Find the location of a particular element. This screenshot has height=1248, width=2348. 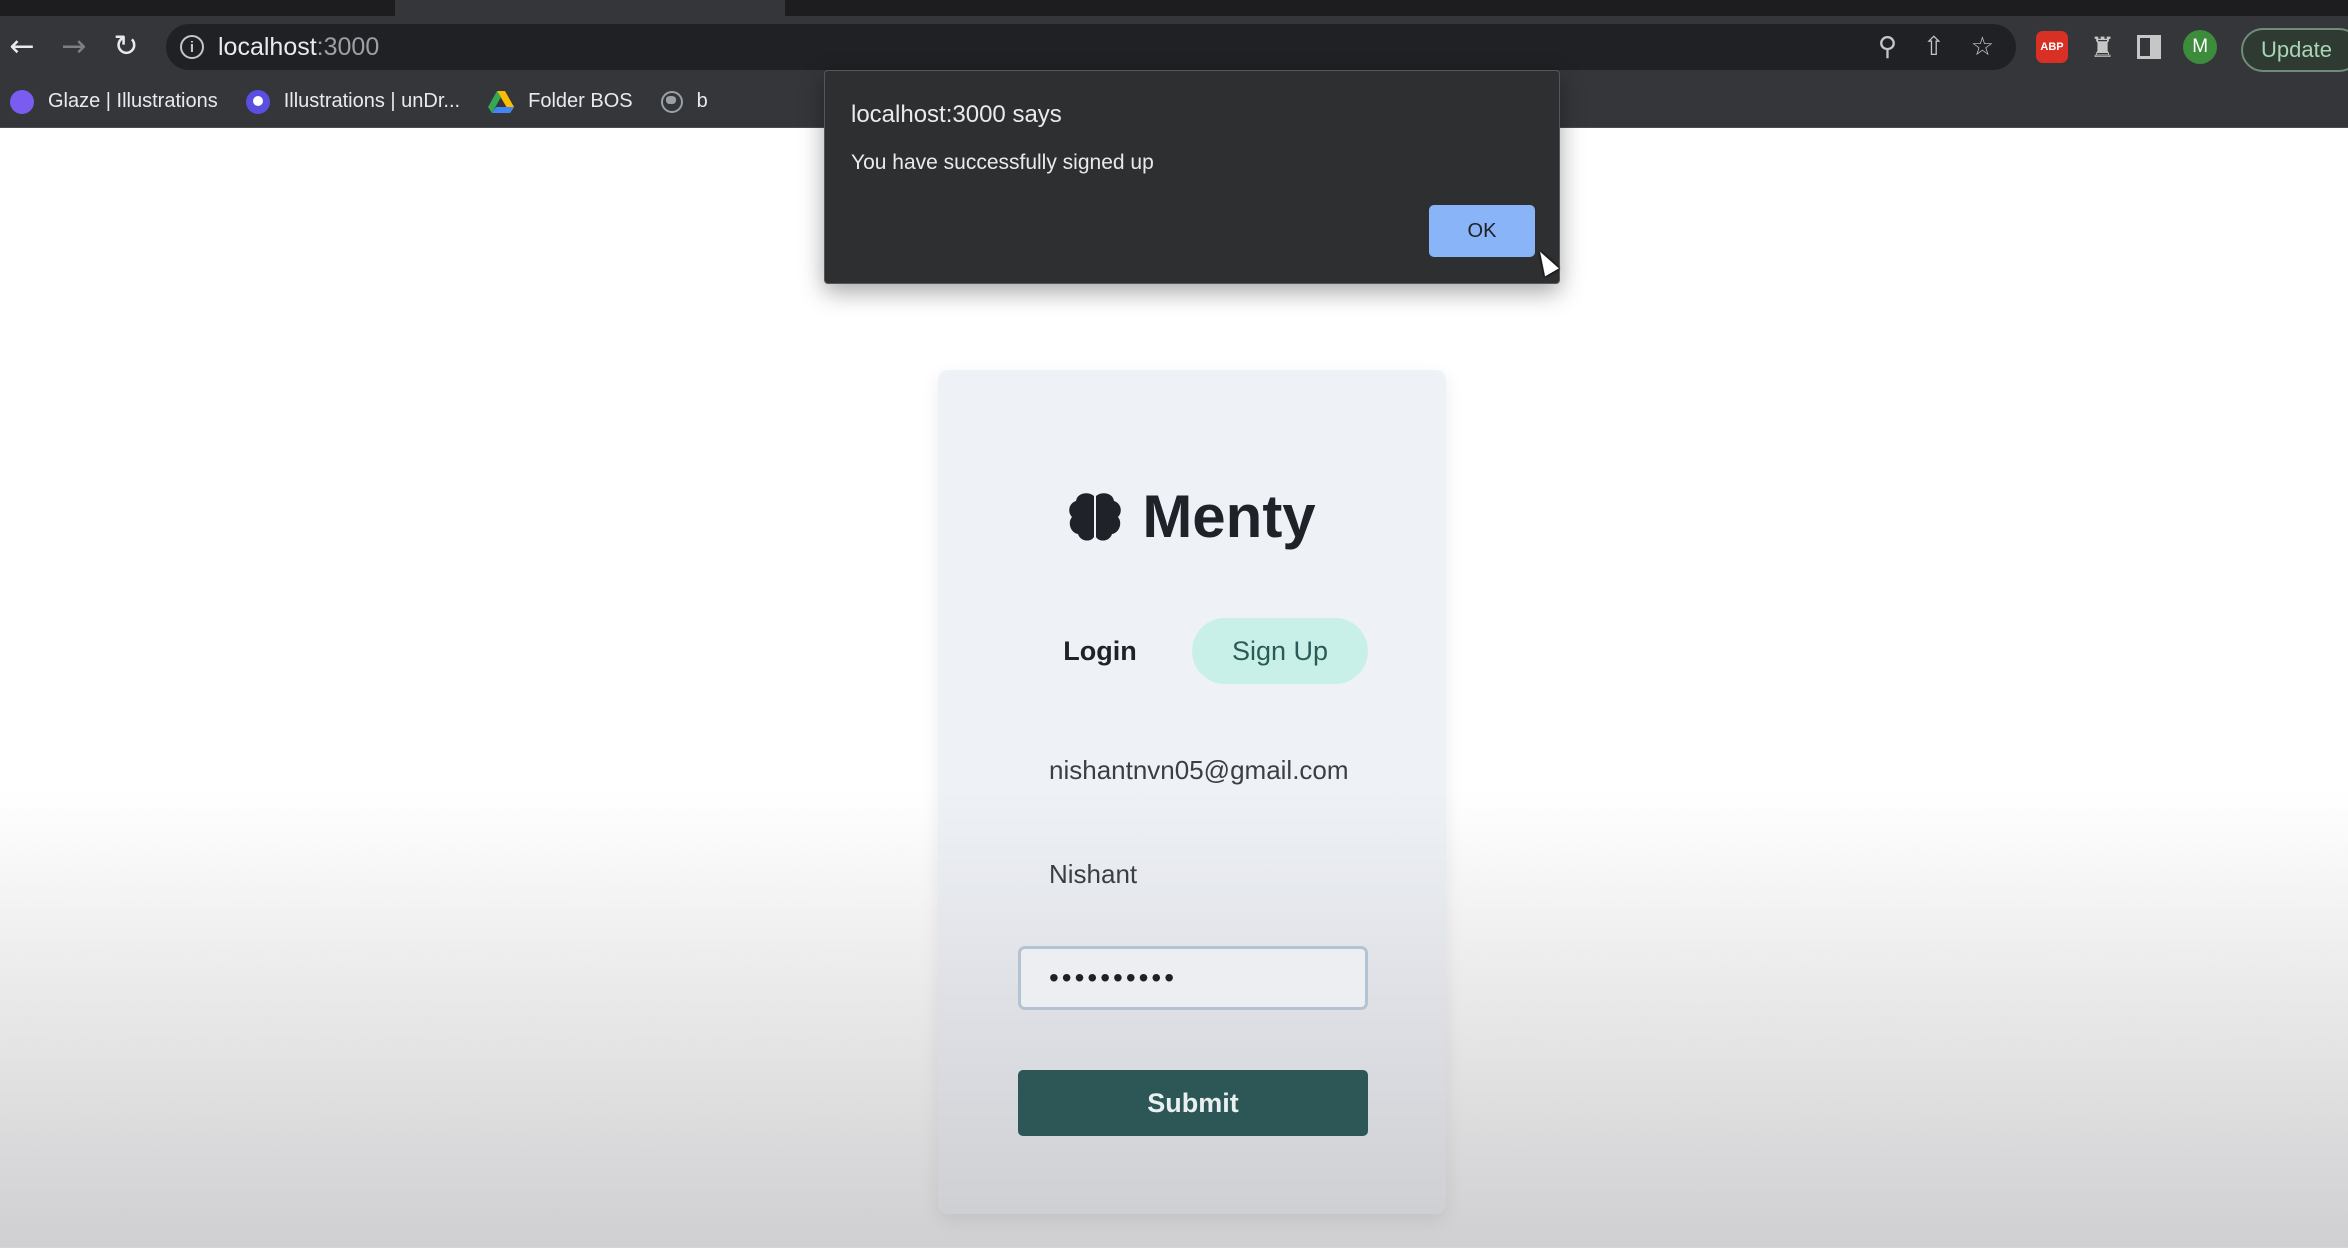

tab-signup: Sign Up is located at coordinates (1280, 651).